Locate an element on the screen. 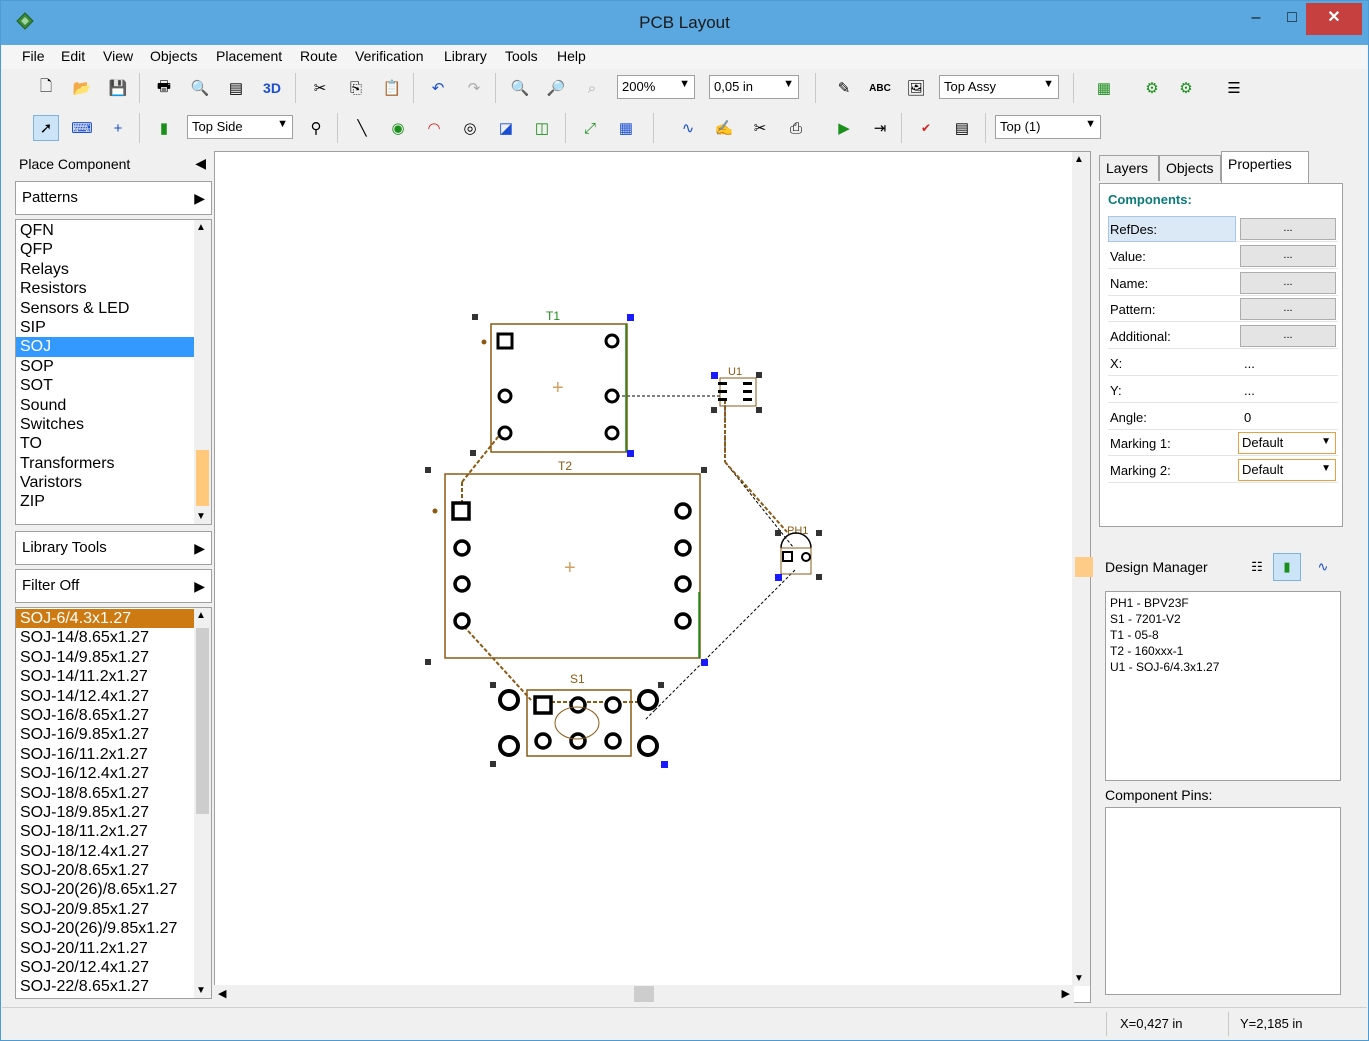 Image resolution: width=1369 pixels, height=1041 pixels. tab-layers: Layers is located at coordinates (1129, 168).